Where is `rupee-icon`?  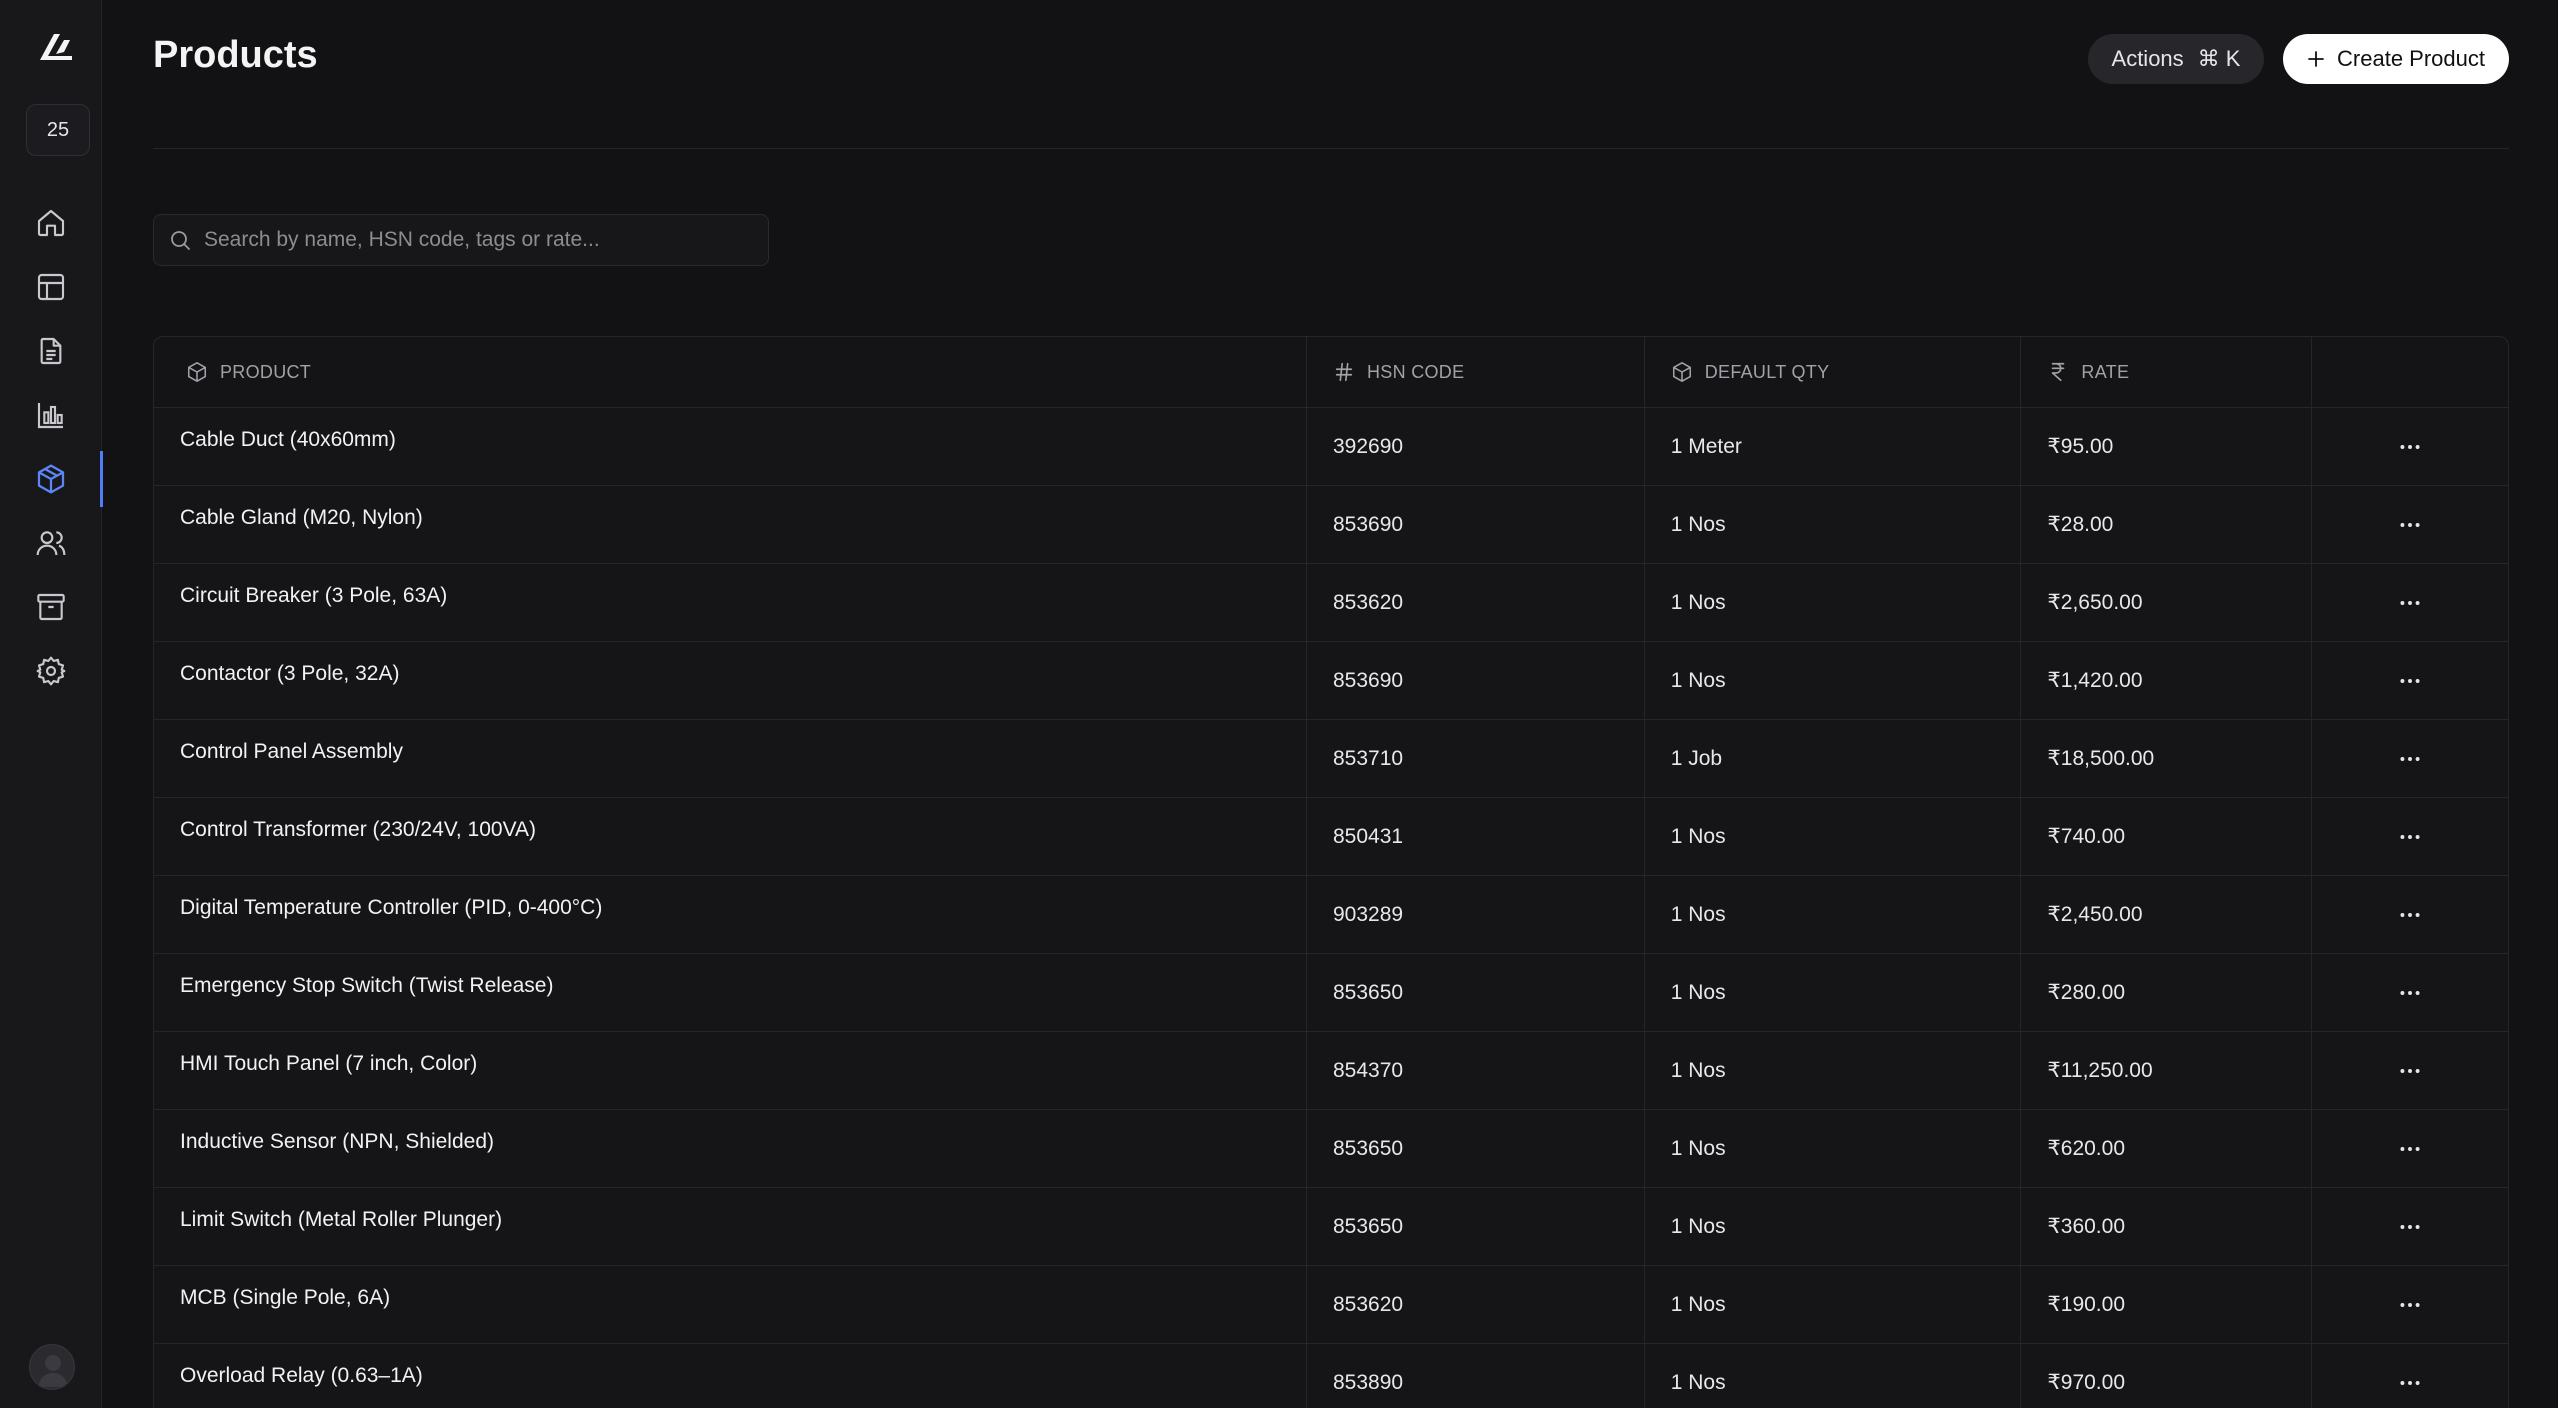
rupee-icon is located at coordinates (2058, 372).